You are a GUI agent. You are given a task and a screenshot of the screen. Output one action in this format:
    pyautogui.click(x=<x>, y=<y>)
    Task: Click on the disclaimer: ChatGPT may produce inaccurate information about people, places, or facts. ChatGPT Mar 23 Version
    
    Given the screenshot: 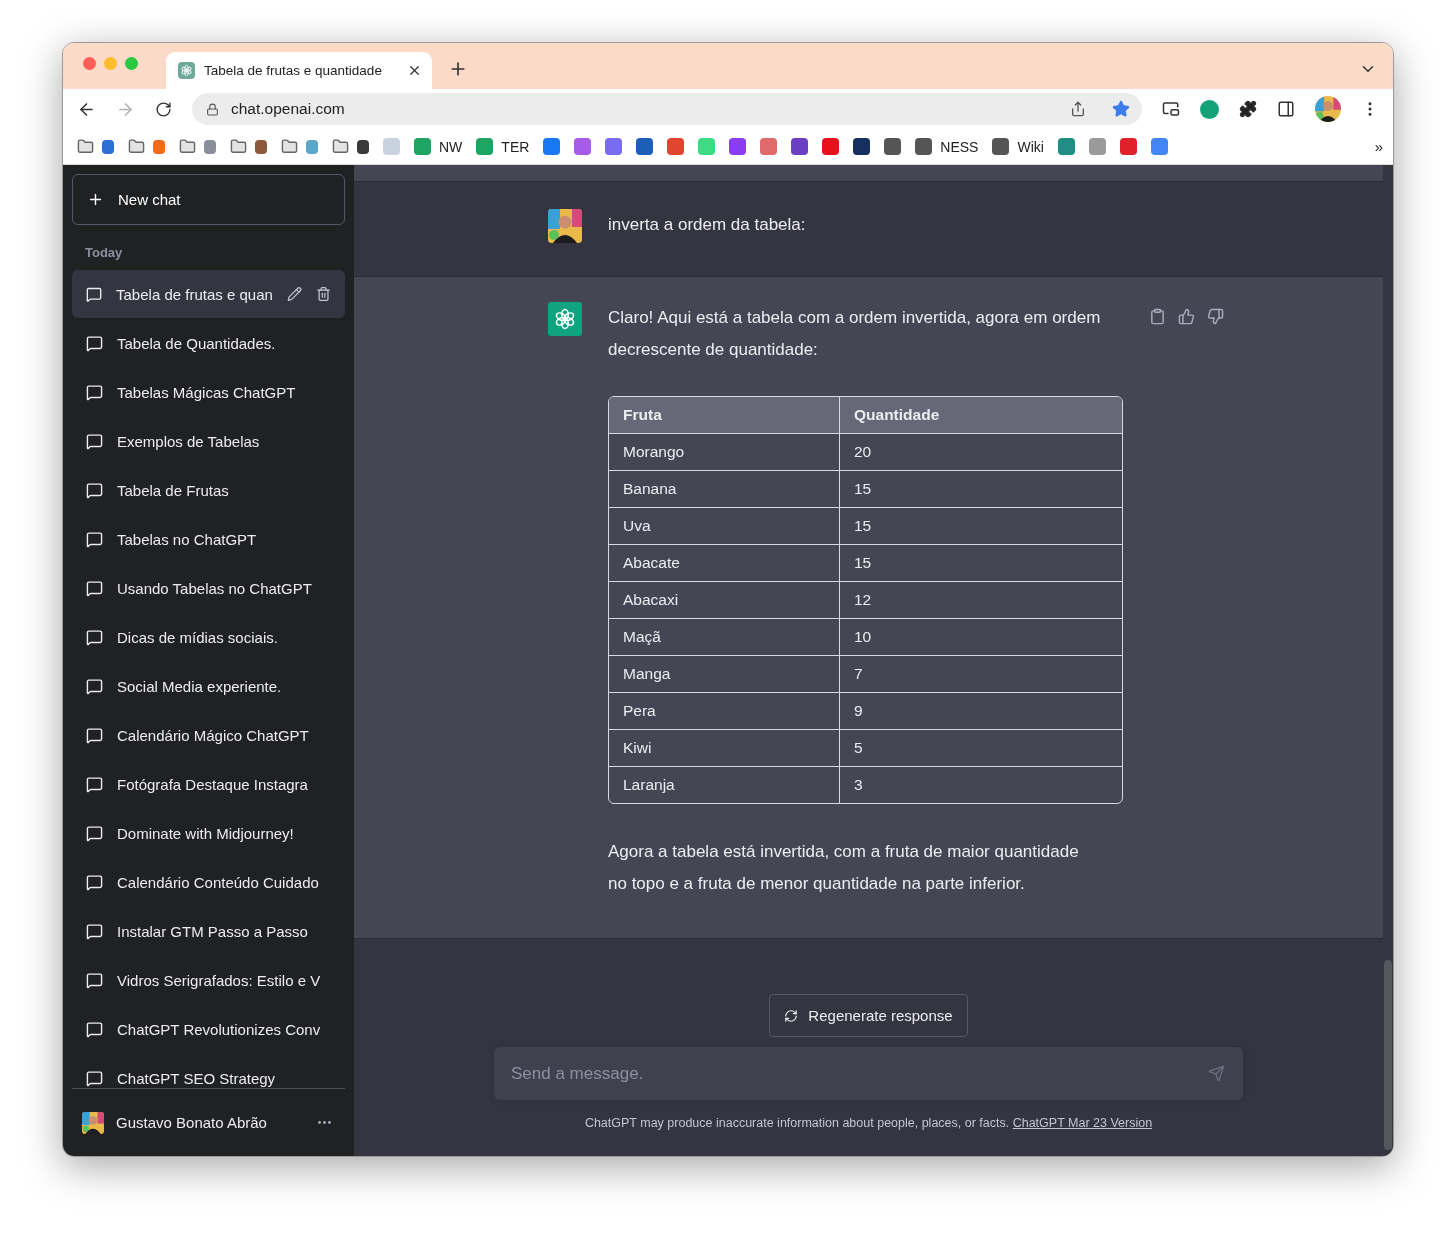 What is the action you would take?
    pyautogui.click(x=868, y=1123)
    